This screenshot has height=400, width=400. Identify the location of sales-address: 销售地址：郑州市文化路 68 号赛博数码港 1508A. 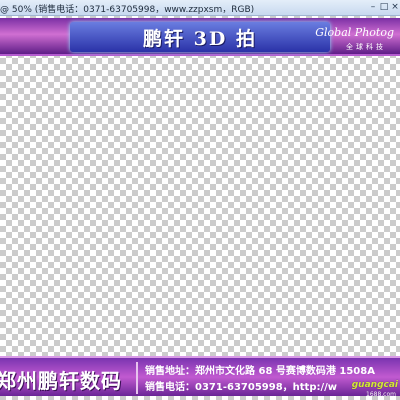
(260, 371).